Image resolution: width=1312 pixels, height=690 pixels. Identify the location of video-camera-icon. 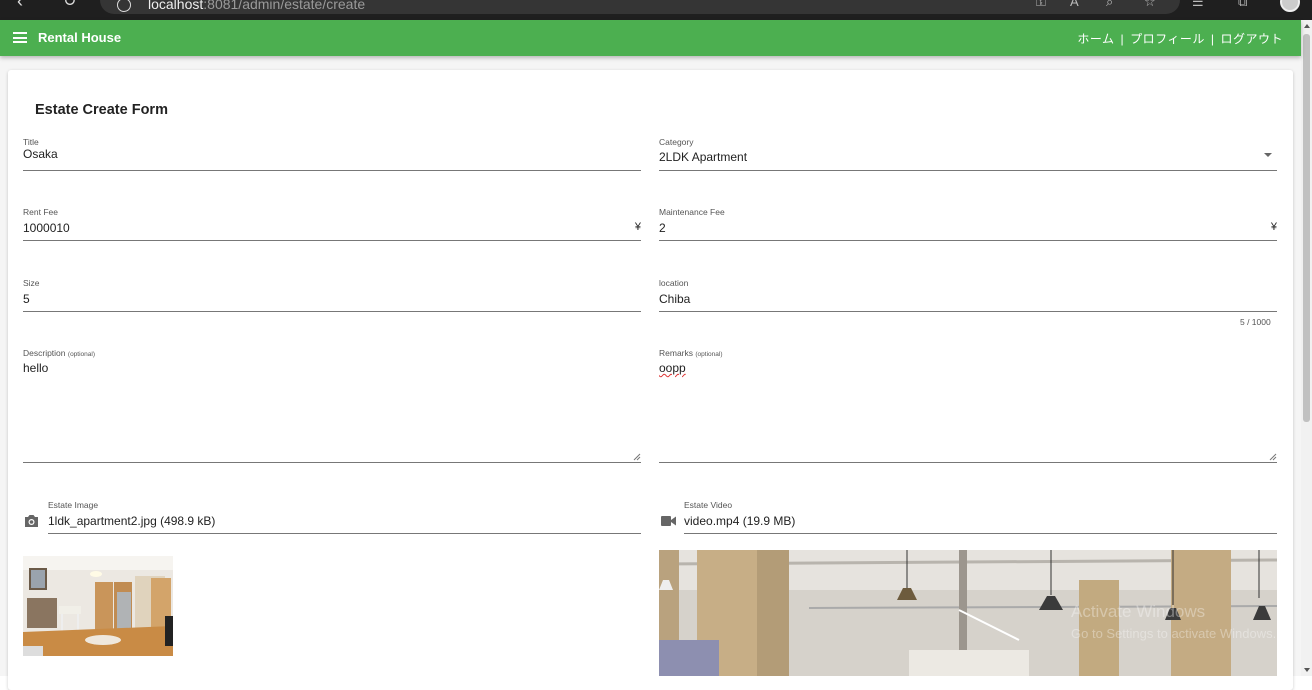
(668, 521).